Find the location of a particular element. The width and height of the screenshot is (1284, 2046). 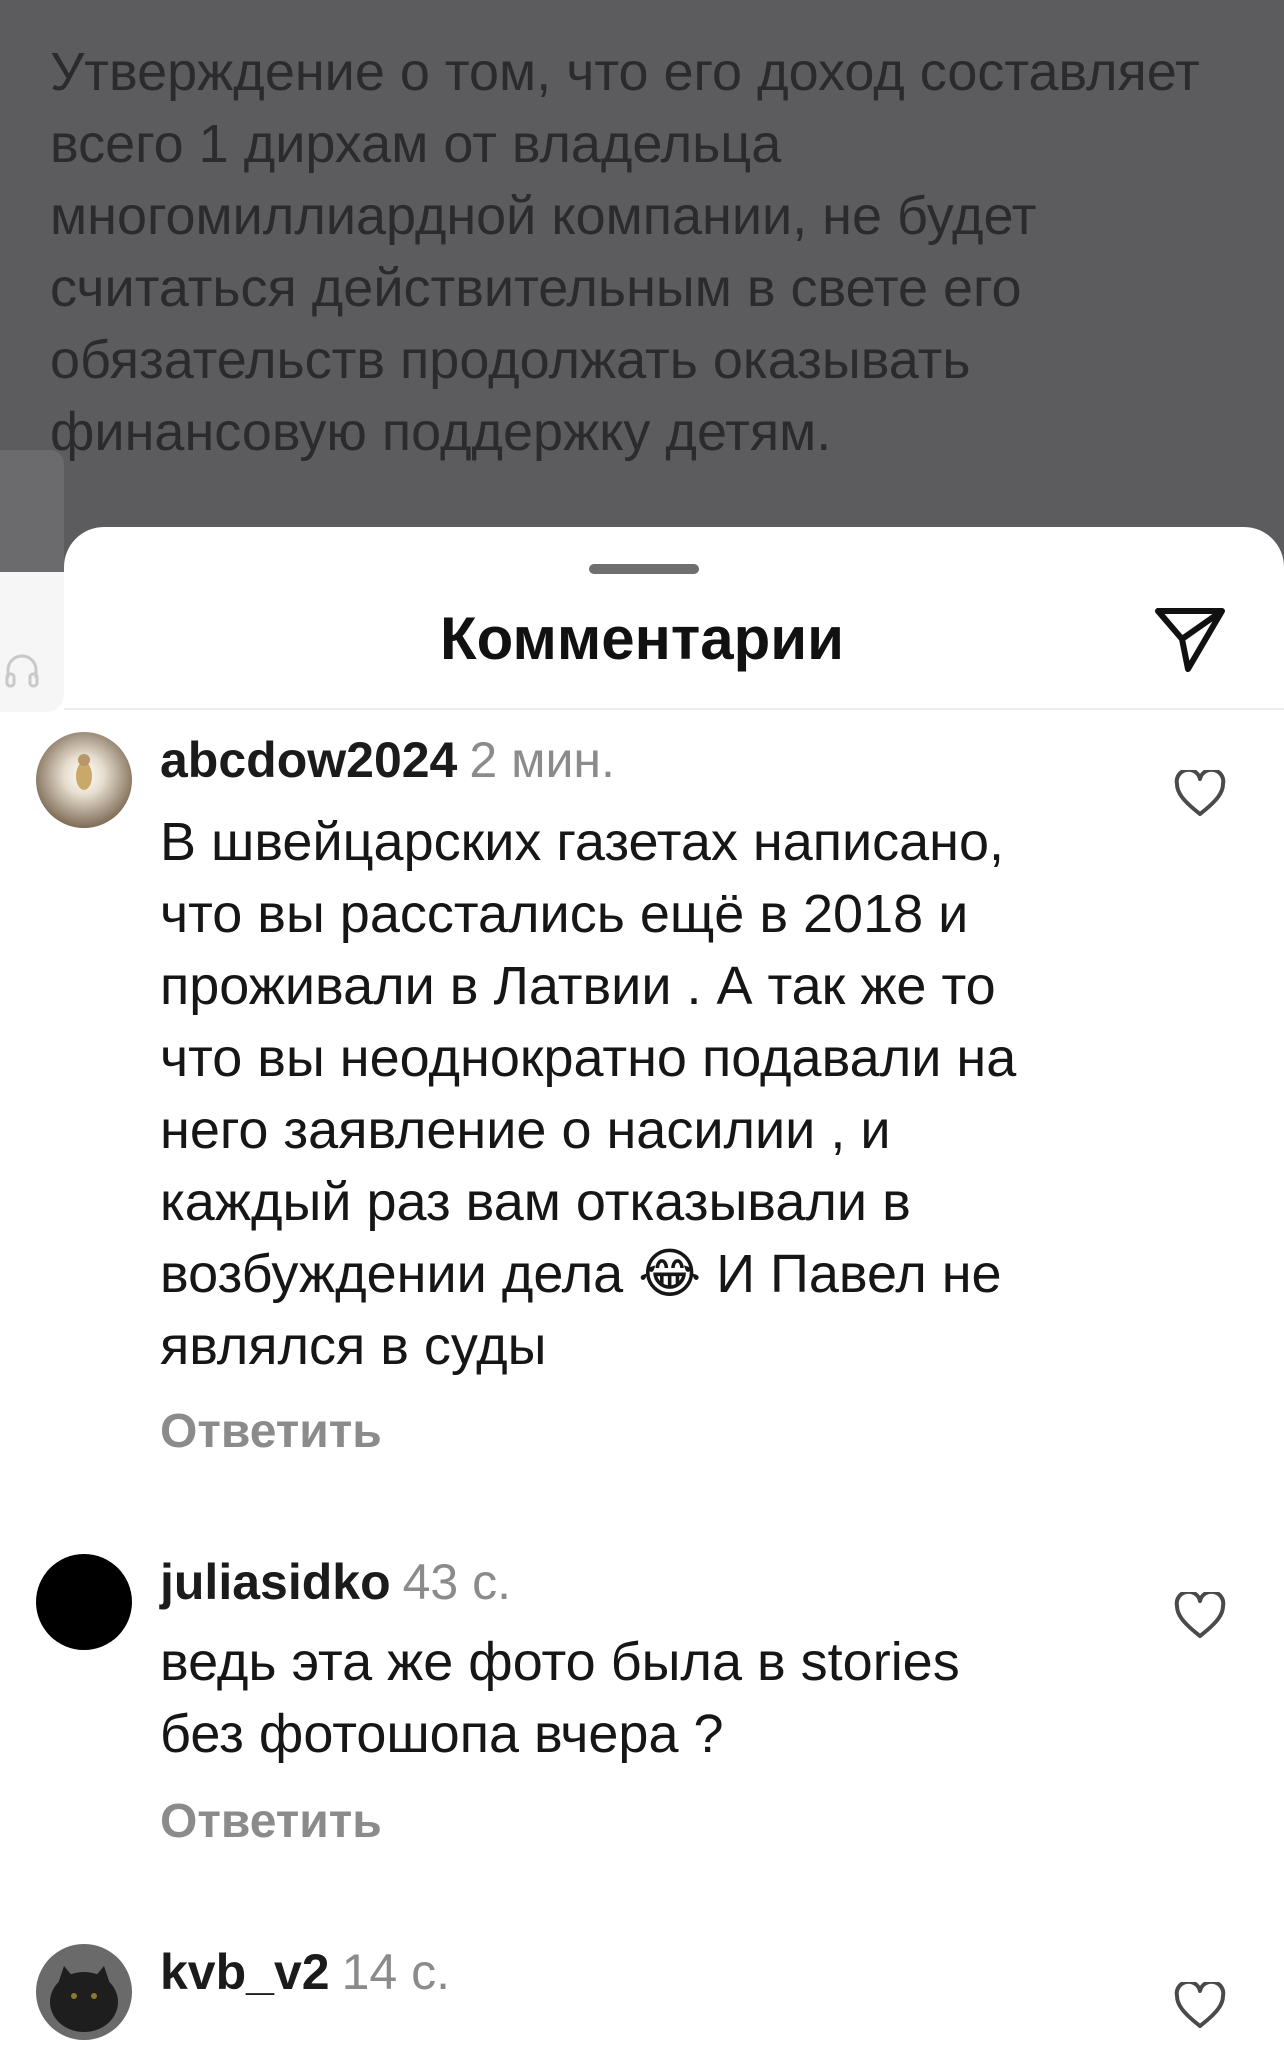

comment-time: 14 с. is located at coordinates (395, 1972).